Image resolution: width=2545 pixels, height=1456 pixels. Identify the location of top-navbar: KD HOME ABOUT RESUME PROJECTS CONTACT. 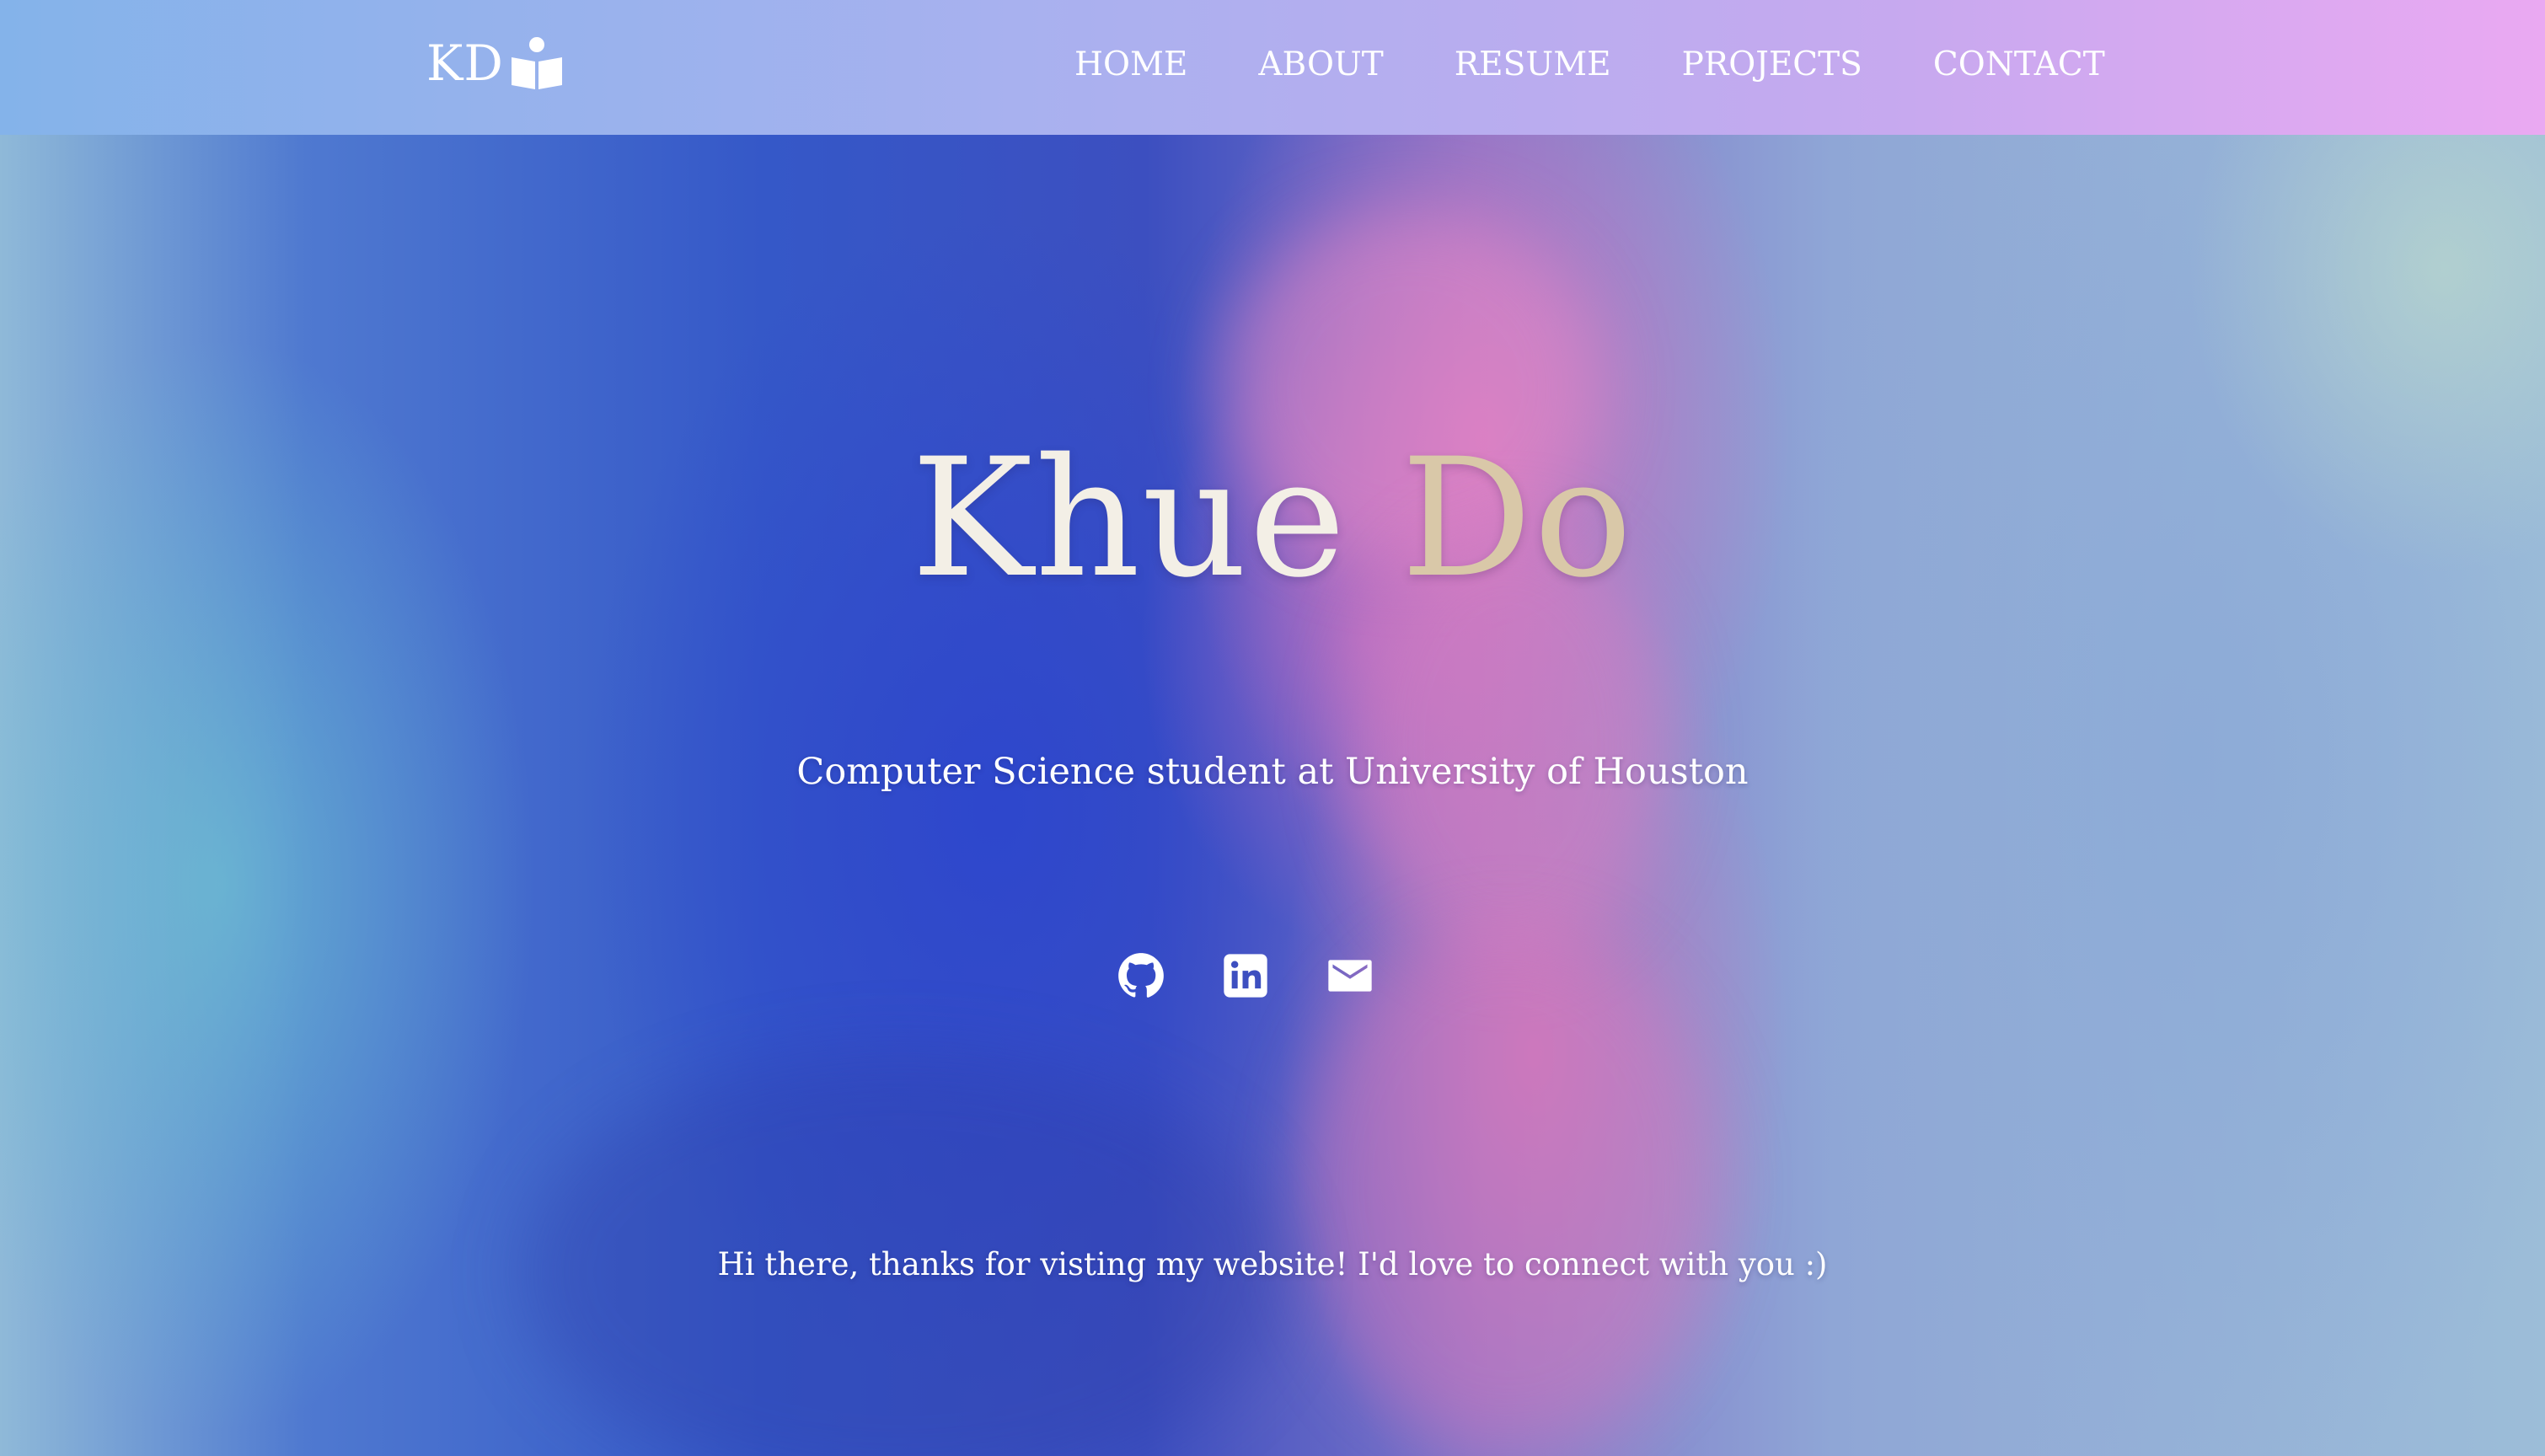
(1272, 67).